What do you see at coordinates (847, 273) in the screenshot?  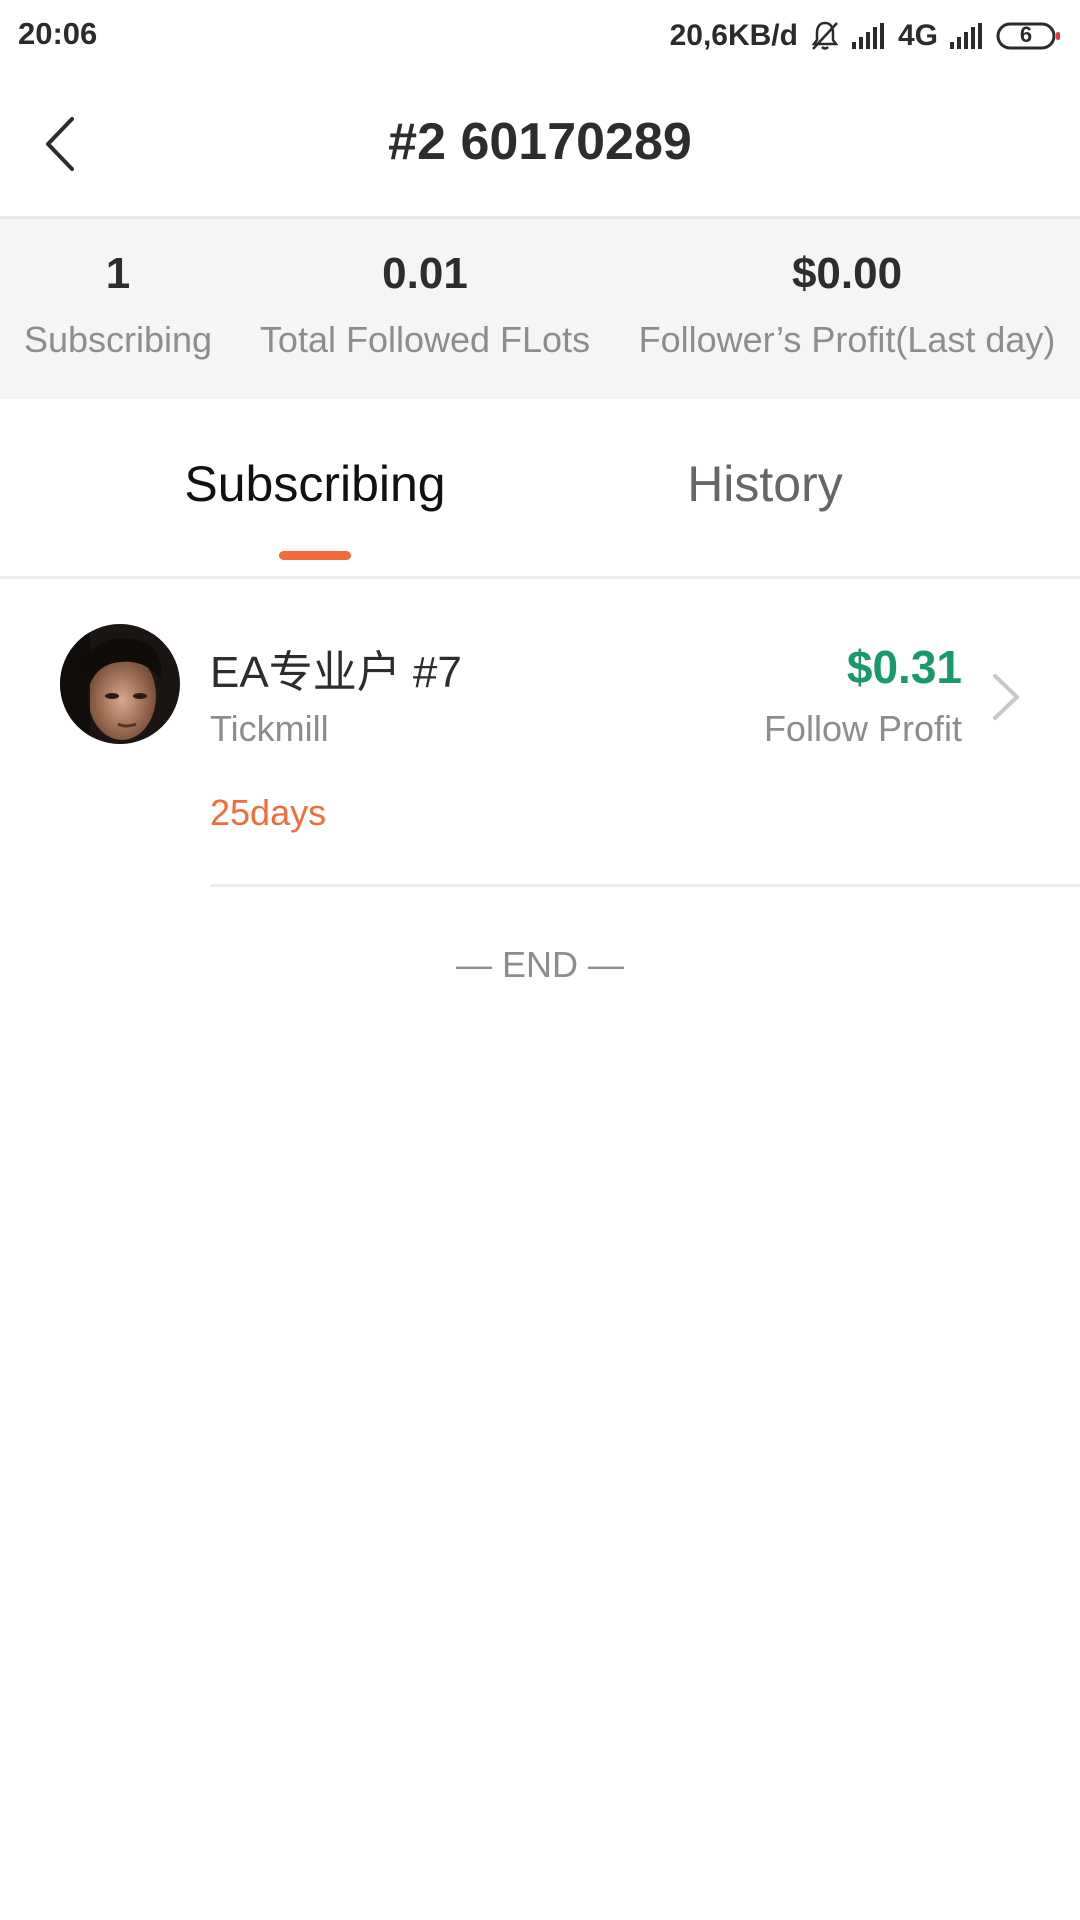 I see `stat-value: $0.00` at bounding box center [847, 273].